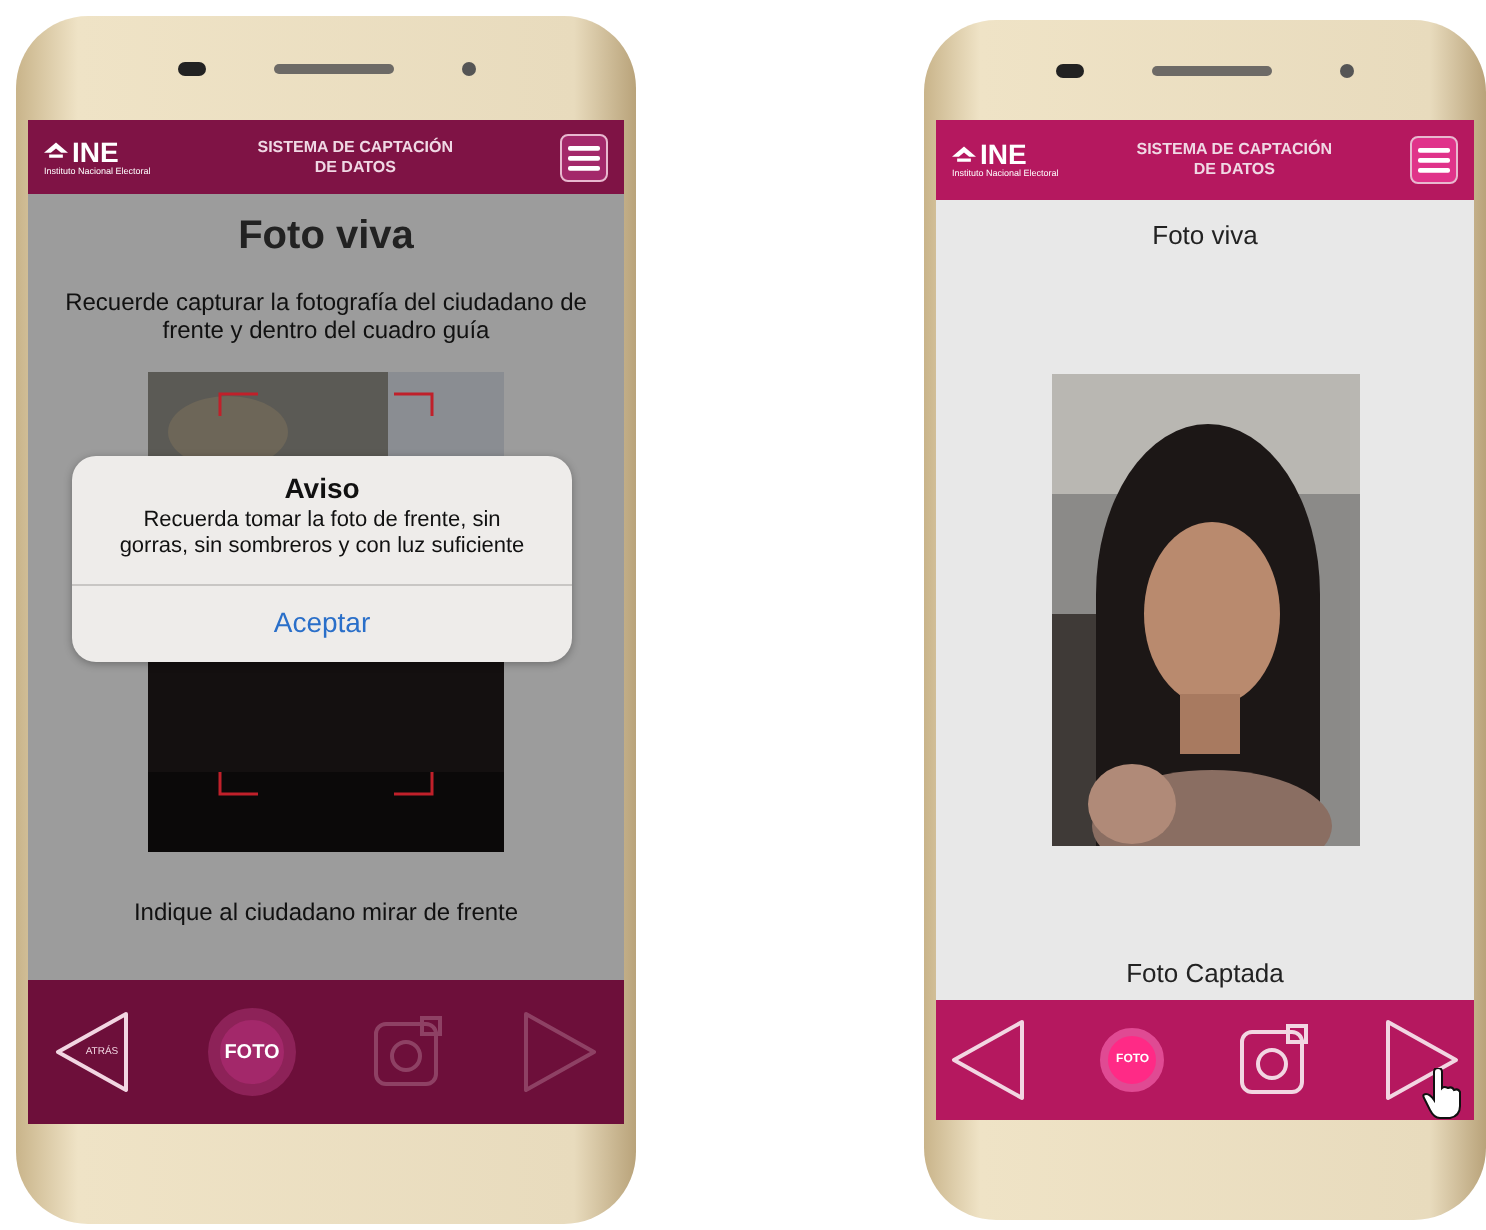  I want to click on instruction-text: Indique al ciudadano mirar de frente, so click(326, 912).